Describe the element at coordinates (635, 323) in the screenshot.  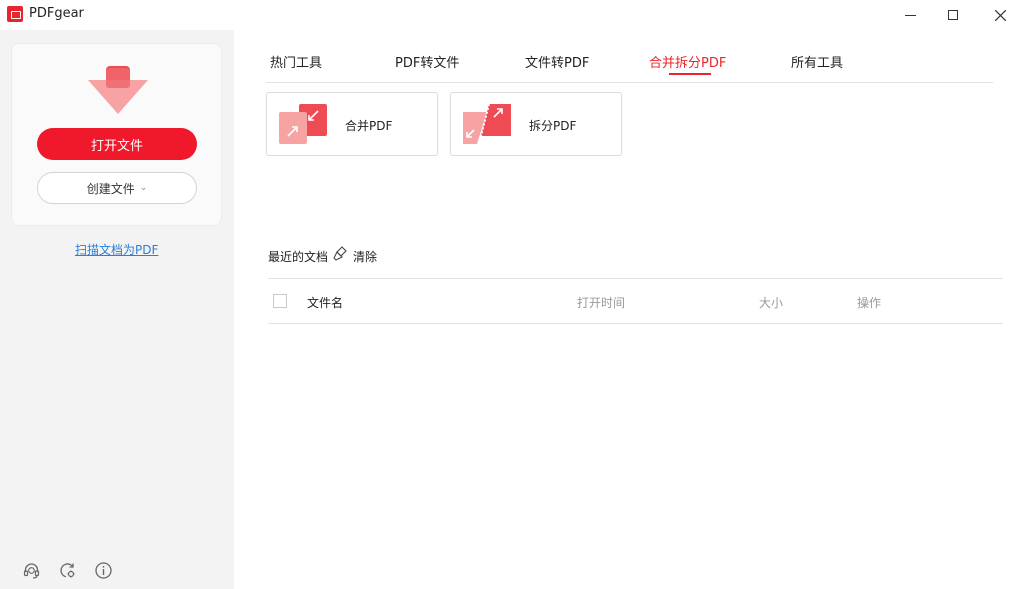
I see `table-header-divider` at that location.